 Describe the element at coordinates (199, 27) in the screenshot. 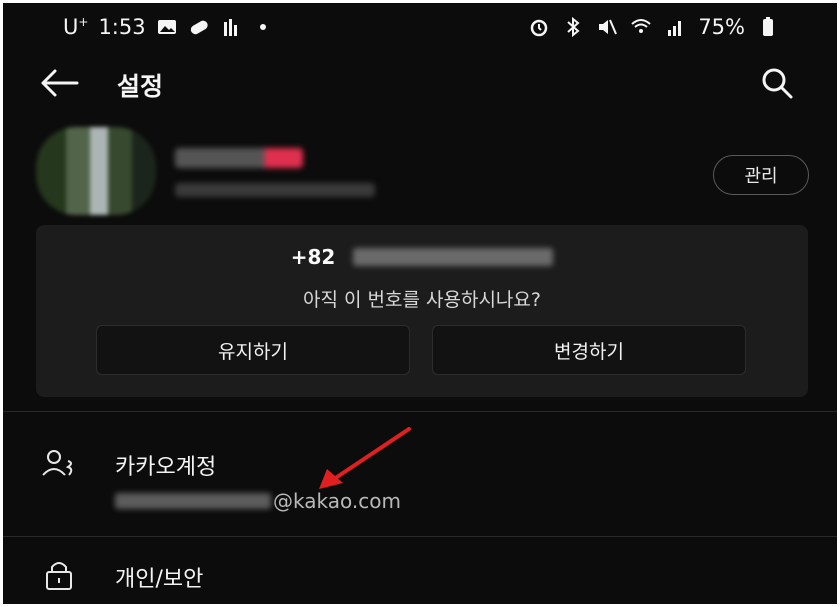

I see `pill-icon` at that location.